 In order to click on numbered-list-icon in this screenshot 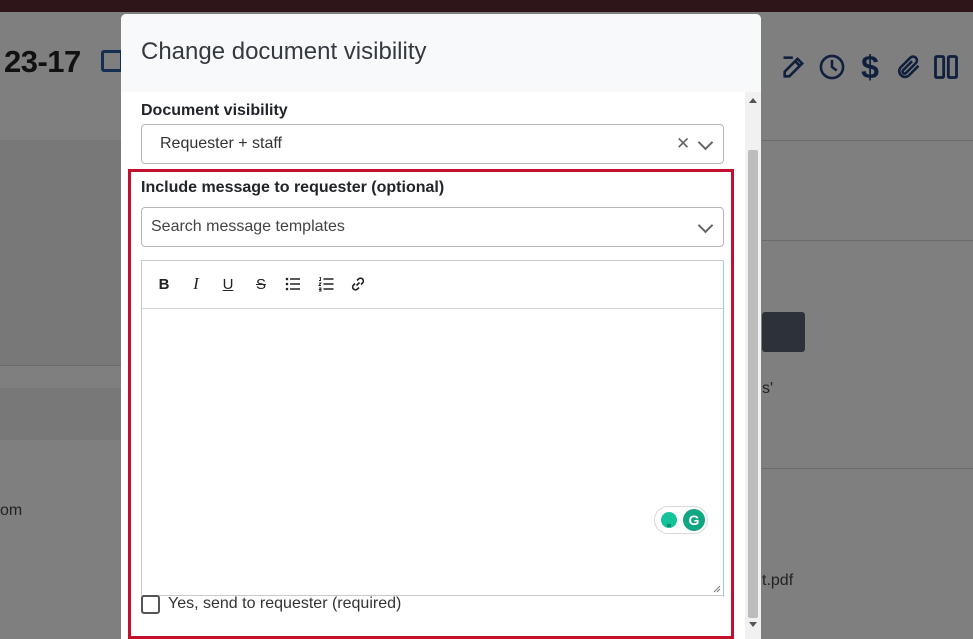, I will do `click(326, 284)`.